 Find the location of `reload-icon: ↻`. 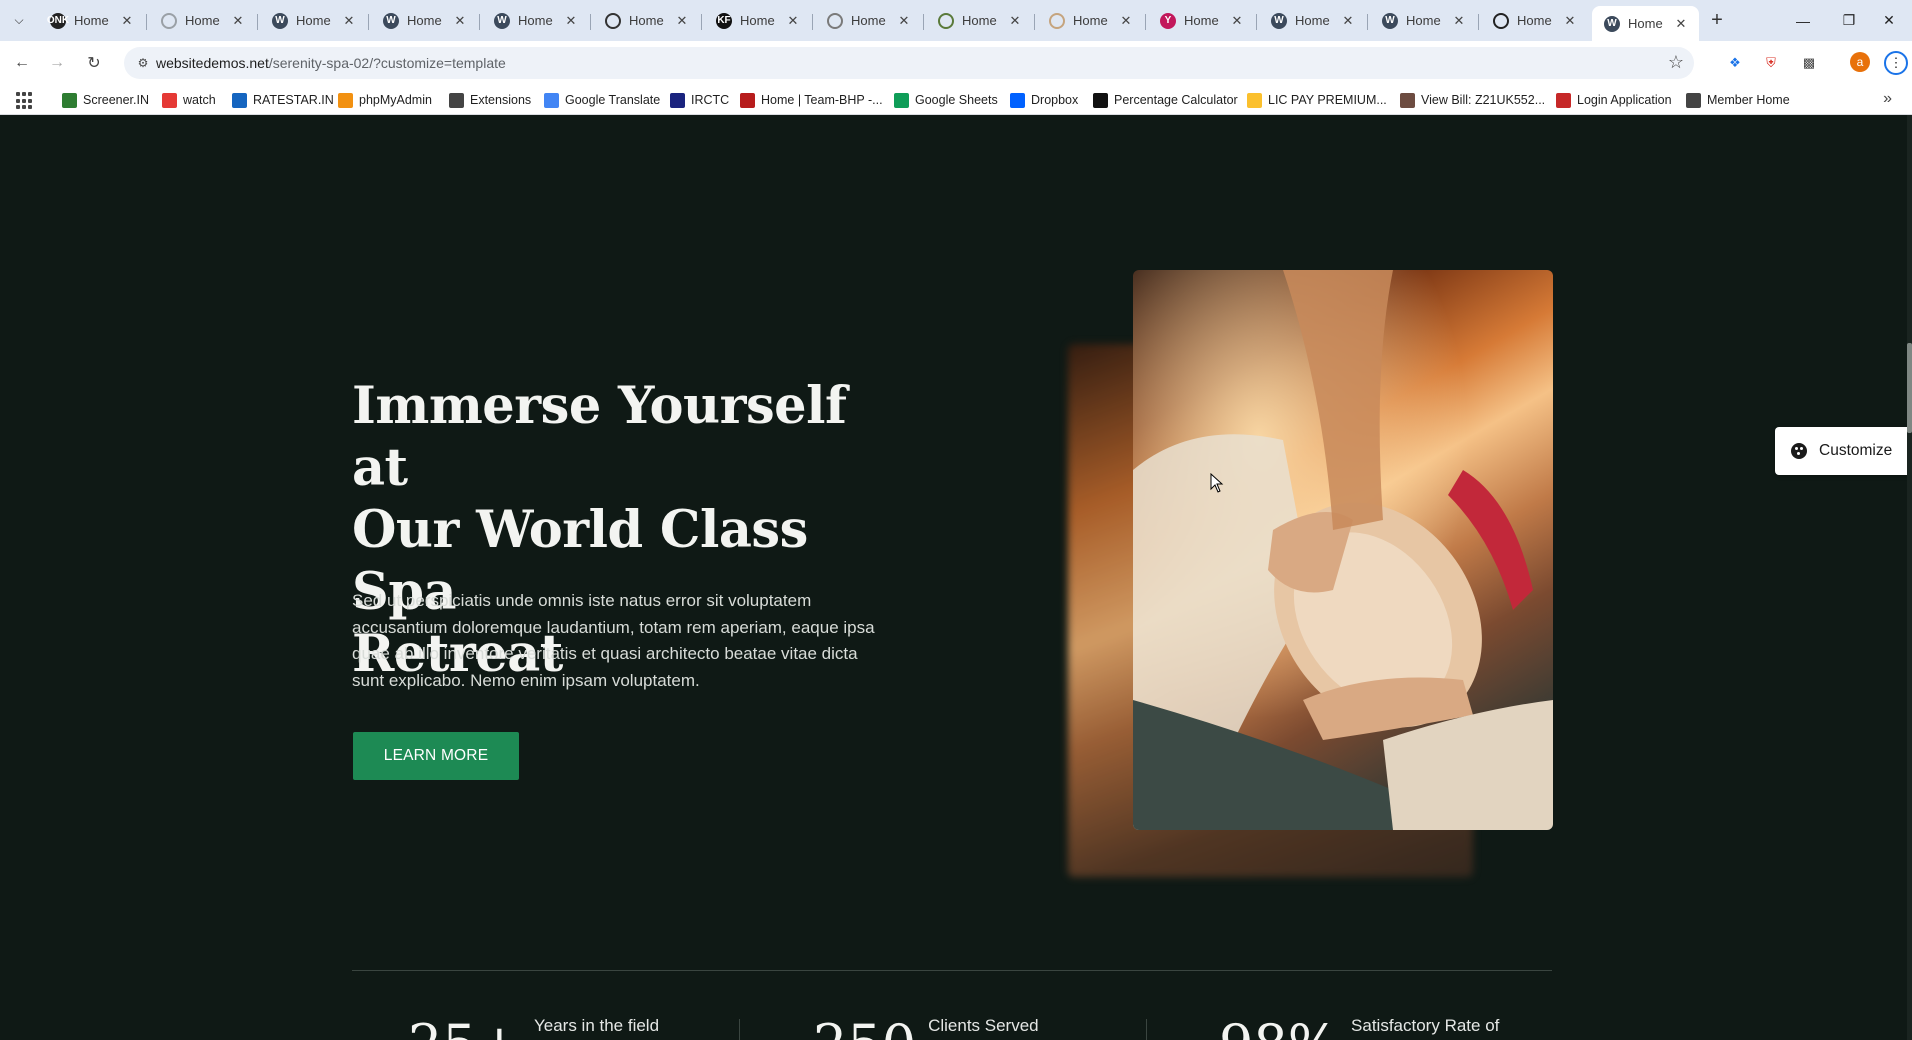

reload-icon: ↻ is located at coordinates (94, 63).